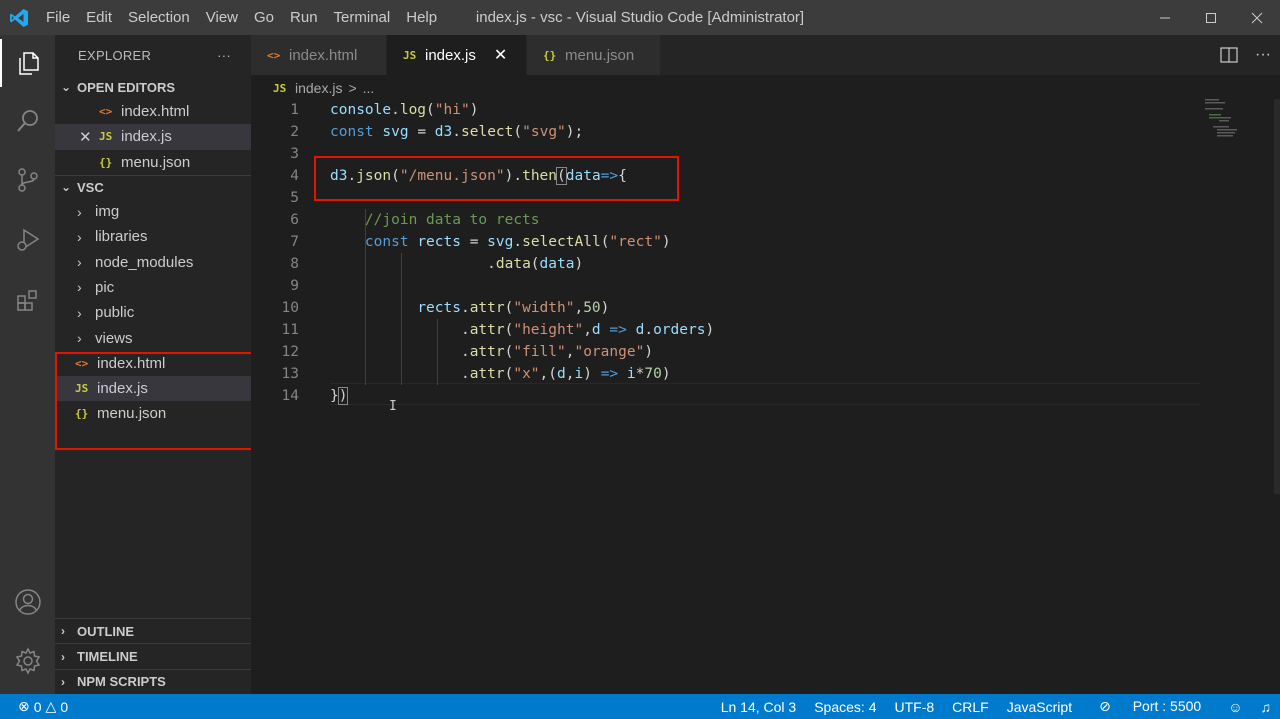 Image resolution: width=1280 pixels, height=719 pixels. Describe the element at coordinates (421, 17) in the screenshot. I see `menu-help: Help` at that location.